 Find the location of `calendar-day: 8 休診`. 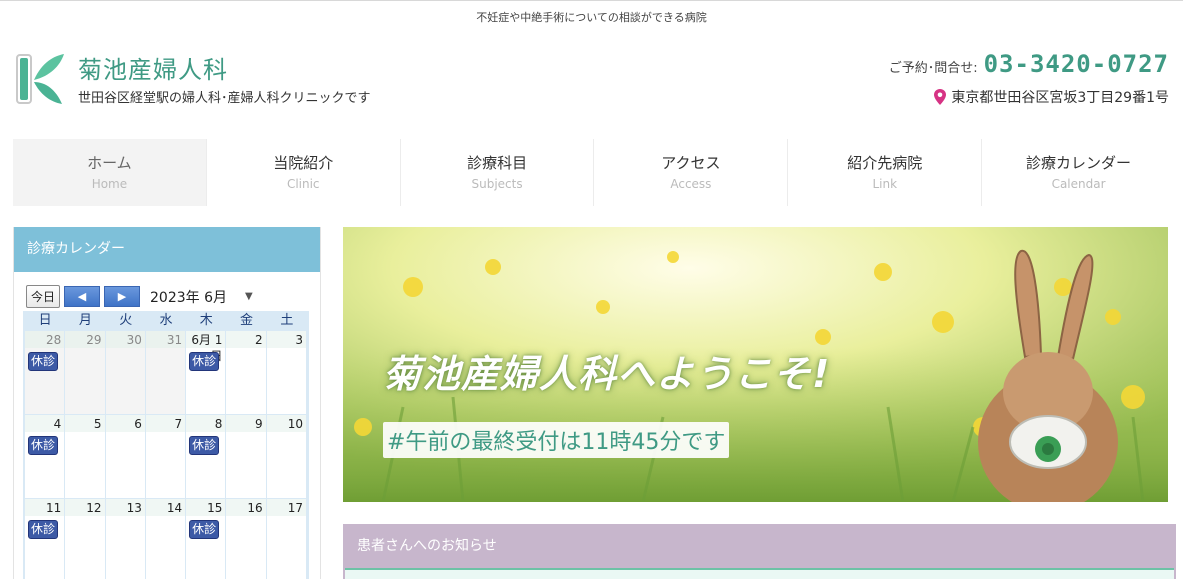

calendar-day: 8 休診 is located at coordinates (206, 457).